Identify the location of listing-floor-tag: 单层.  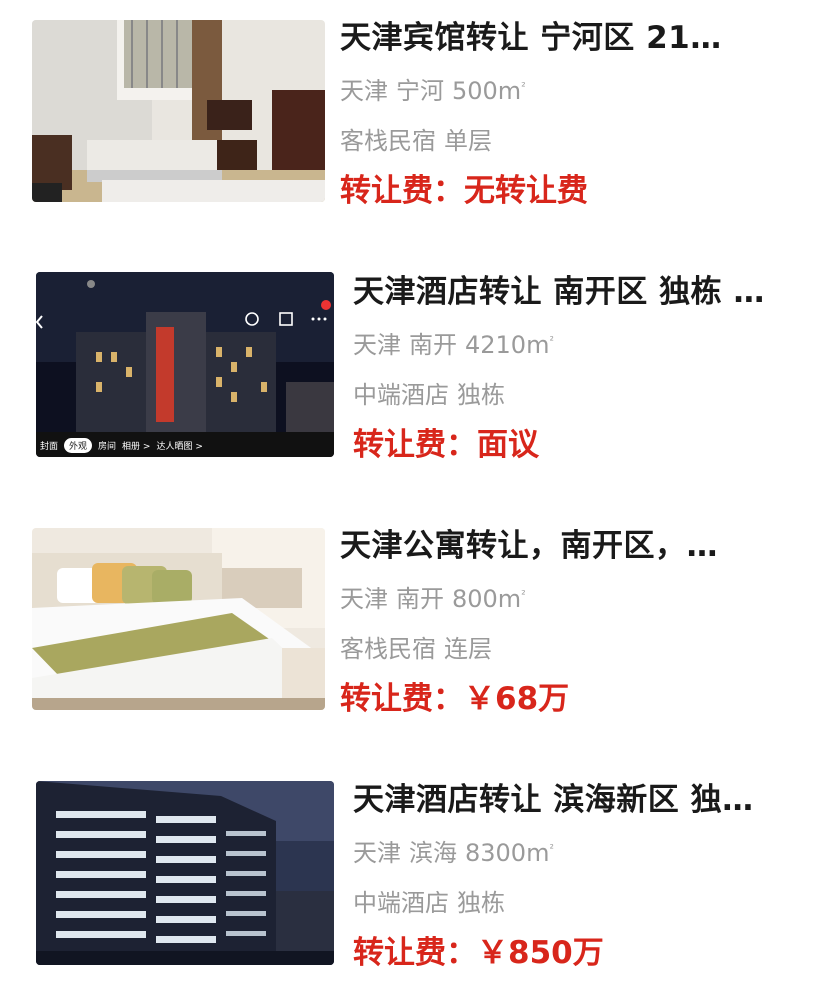
(468, 141).